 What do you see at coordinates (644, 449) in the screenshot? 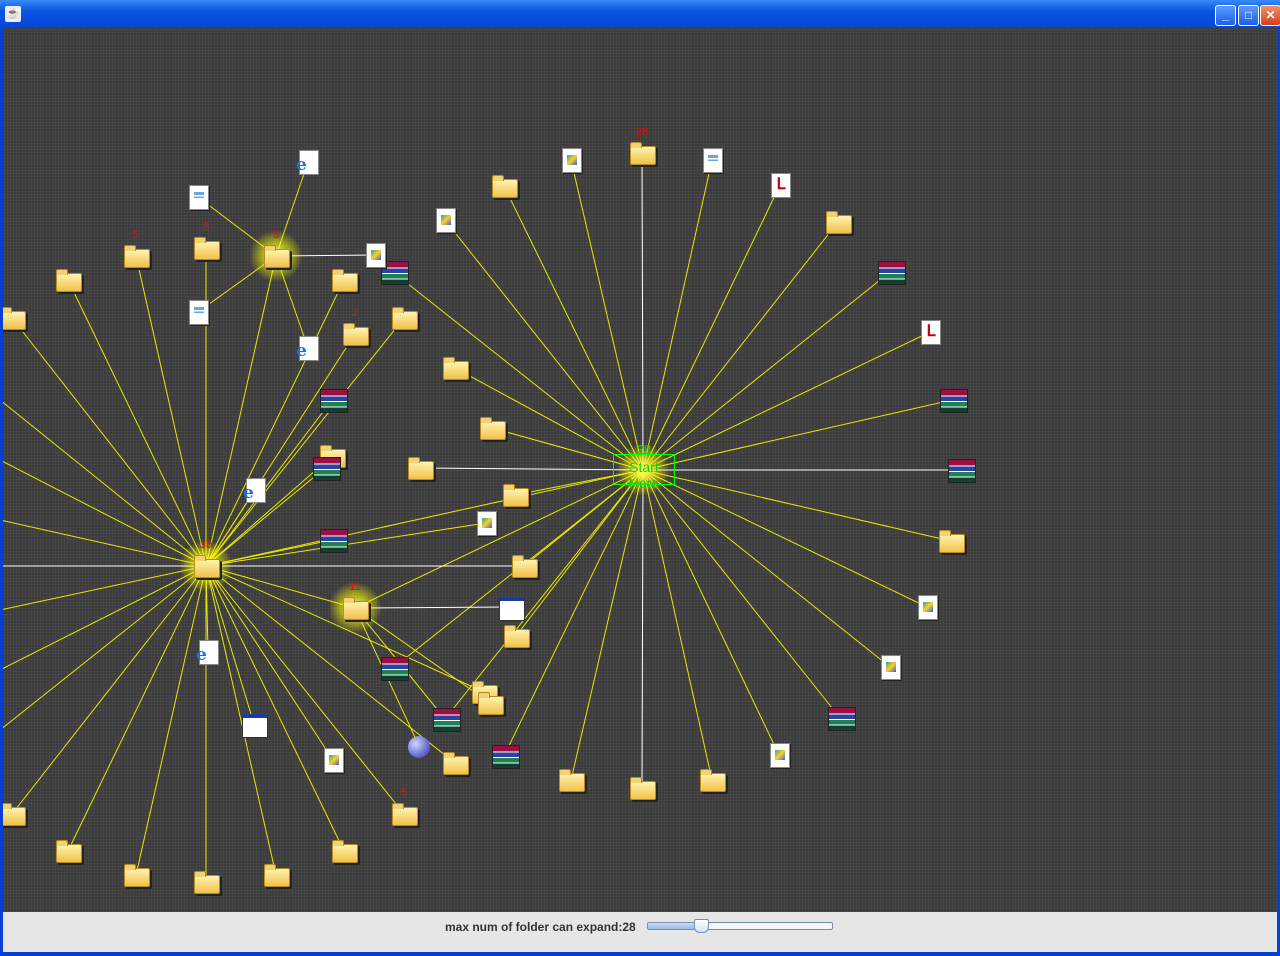
I see `start-node-count: 28` at bounding box center [644, 449].